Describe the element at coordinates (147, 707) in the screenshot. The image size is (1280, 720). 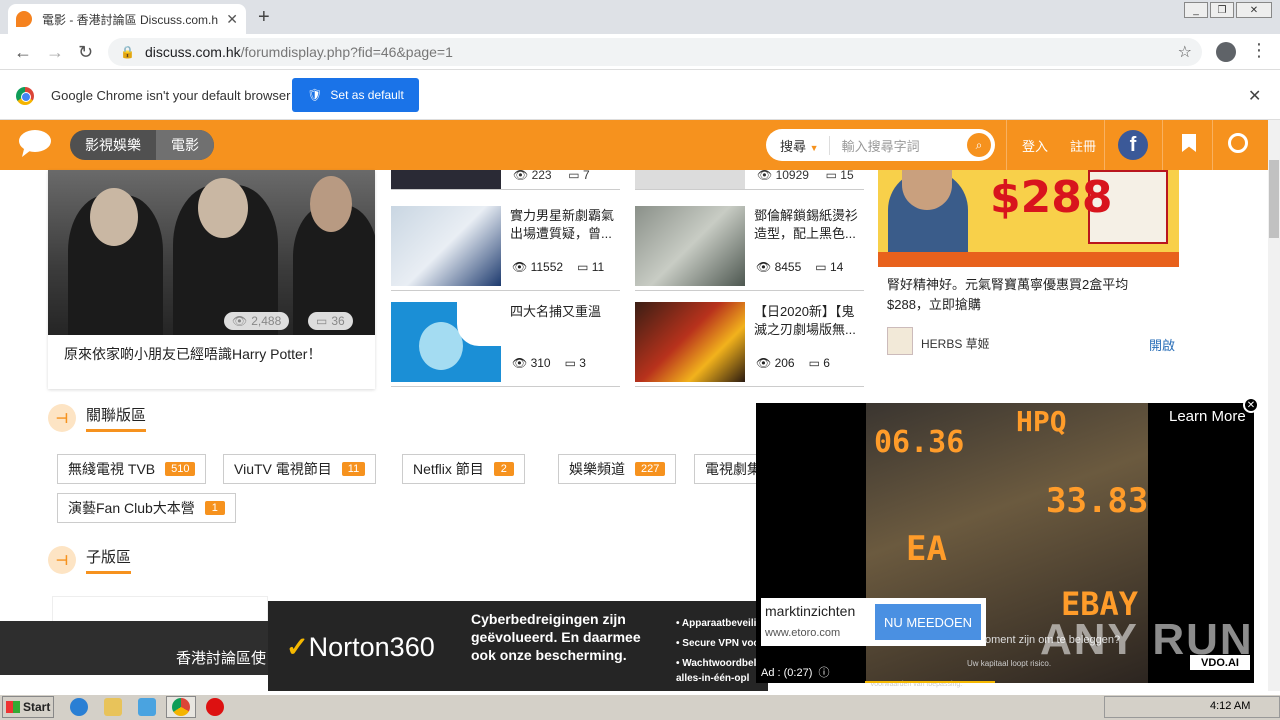
I see `media-player-icon` at that location.